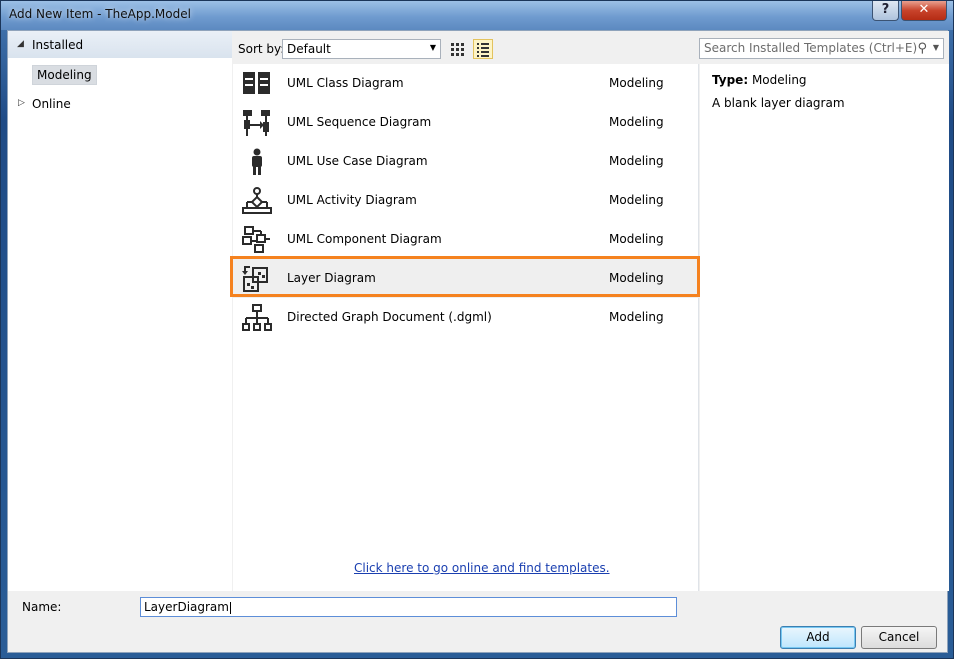 The image size is (954, 659). Describe the element at coordinates (120, 44) in the screenshot. I see `tree-item-installed: ◢ Installed` at that location.